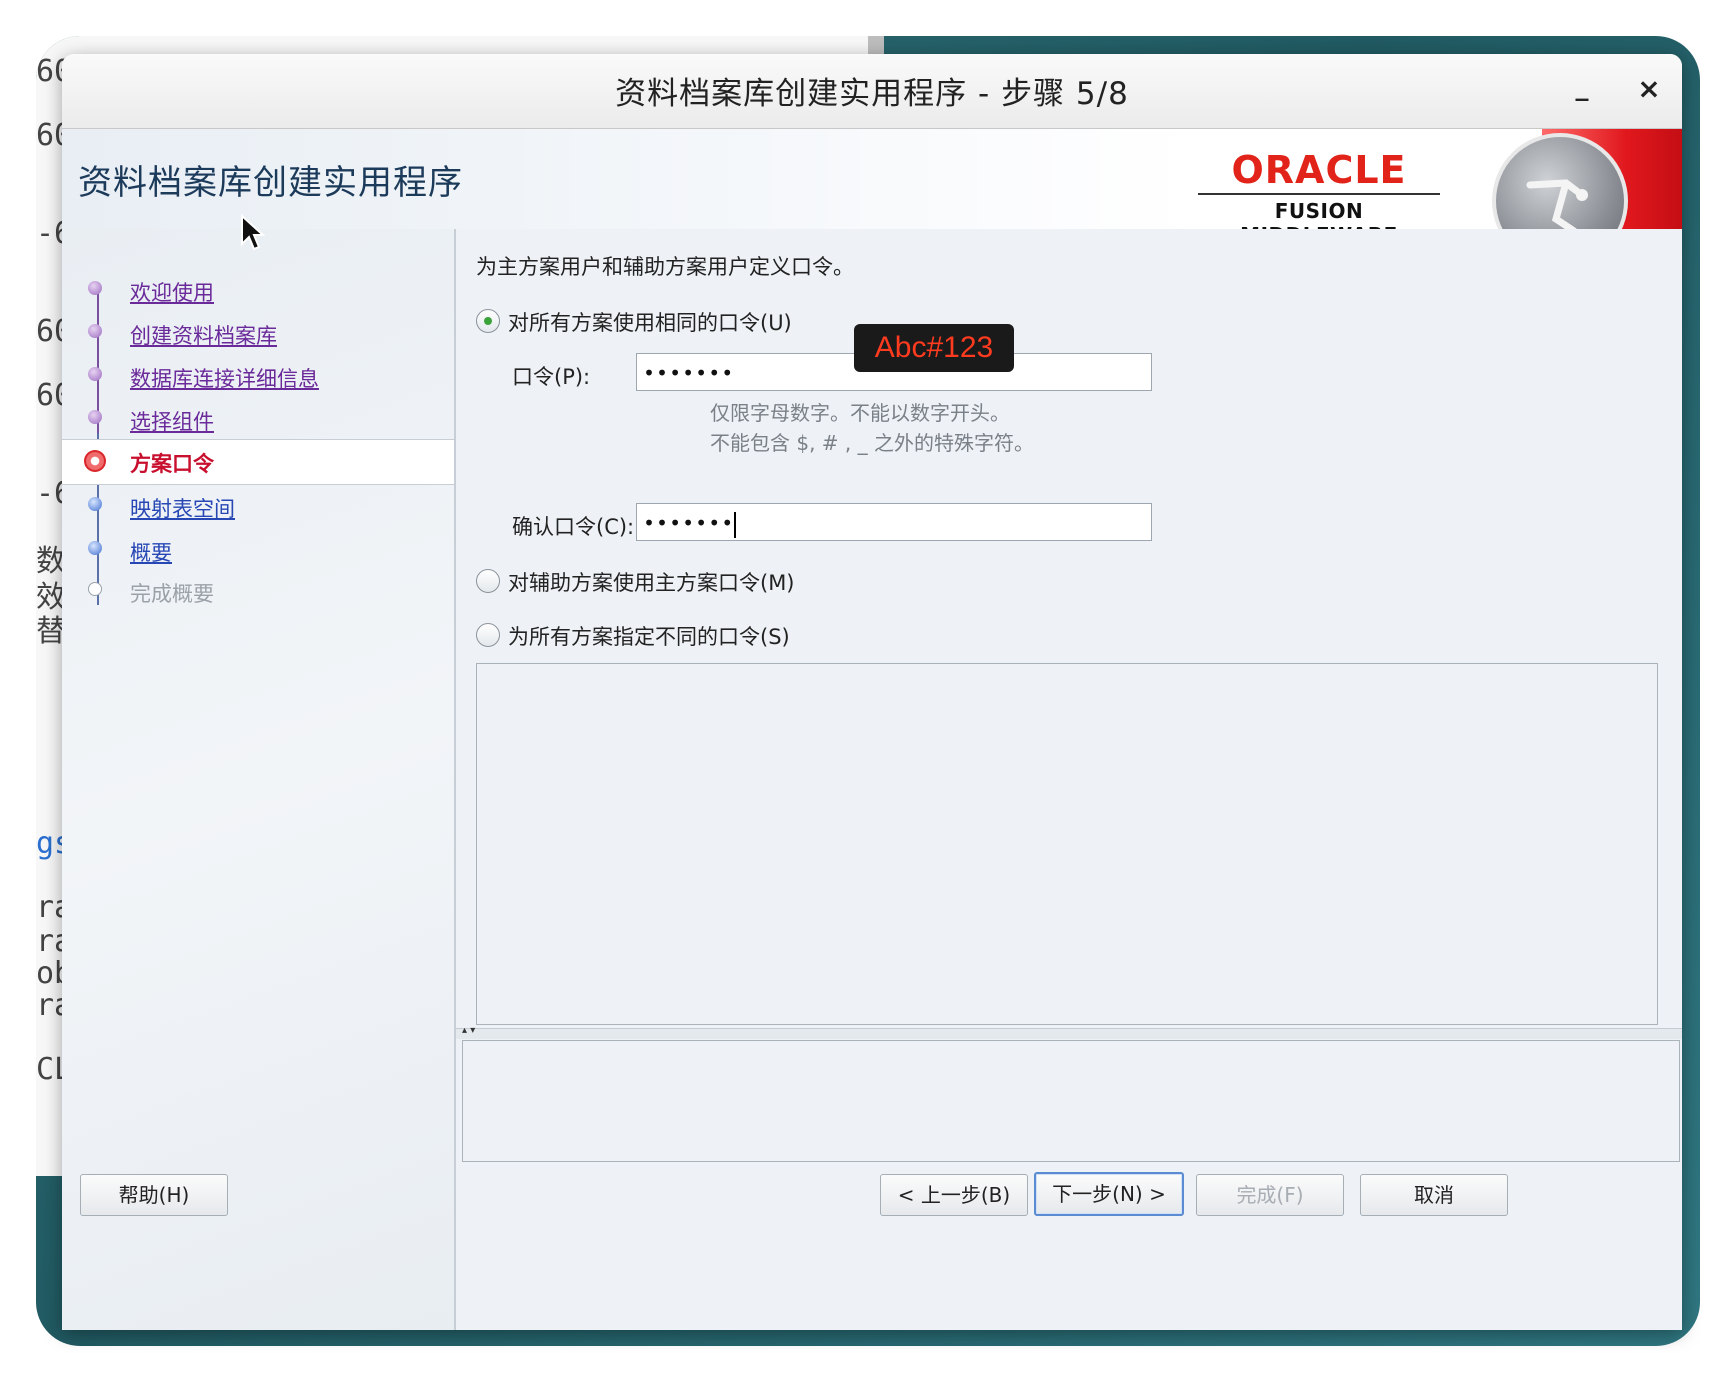  Describe the element at coordinates (1649, 90) in the screenshot. I see `close-button: ×` at that location.